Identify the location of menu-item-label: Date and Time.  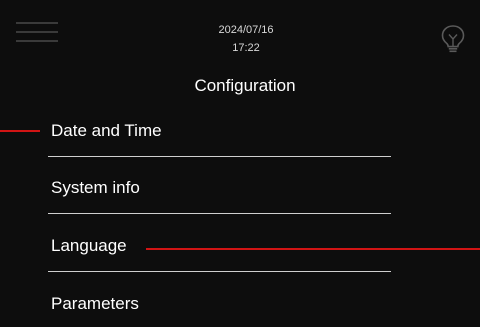
(106, 130).